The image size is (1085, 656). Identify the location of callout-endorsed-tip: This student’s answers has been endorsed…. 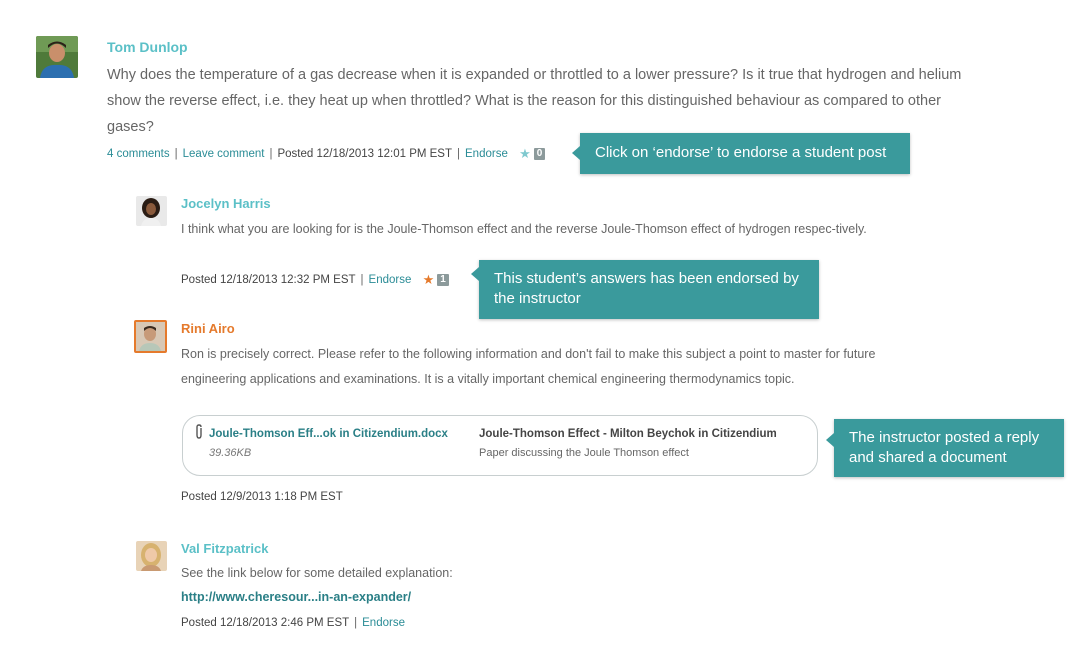
(645, 289).